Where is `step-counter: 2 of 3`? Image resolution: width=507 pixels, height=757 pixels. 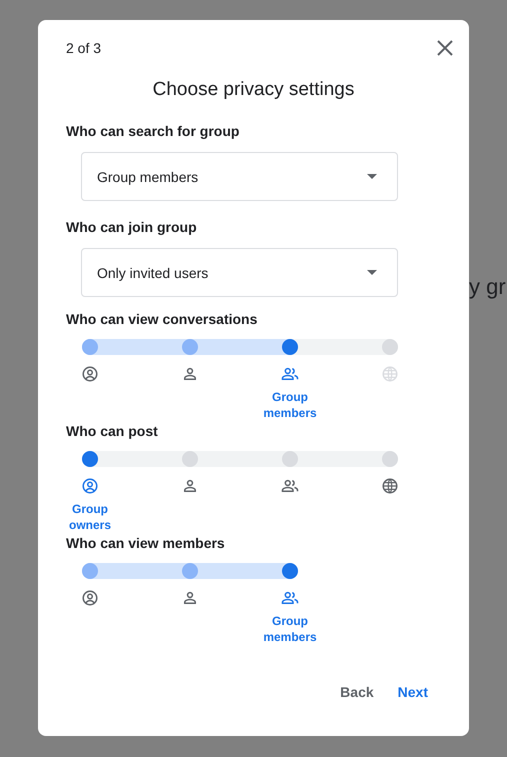 step-counter: 2 of 3 is located at coordinates (84, 48).